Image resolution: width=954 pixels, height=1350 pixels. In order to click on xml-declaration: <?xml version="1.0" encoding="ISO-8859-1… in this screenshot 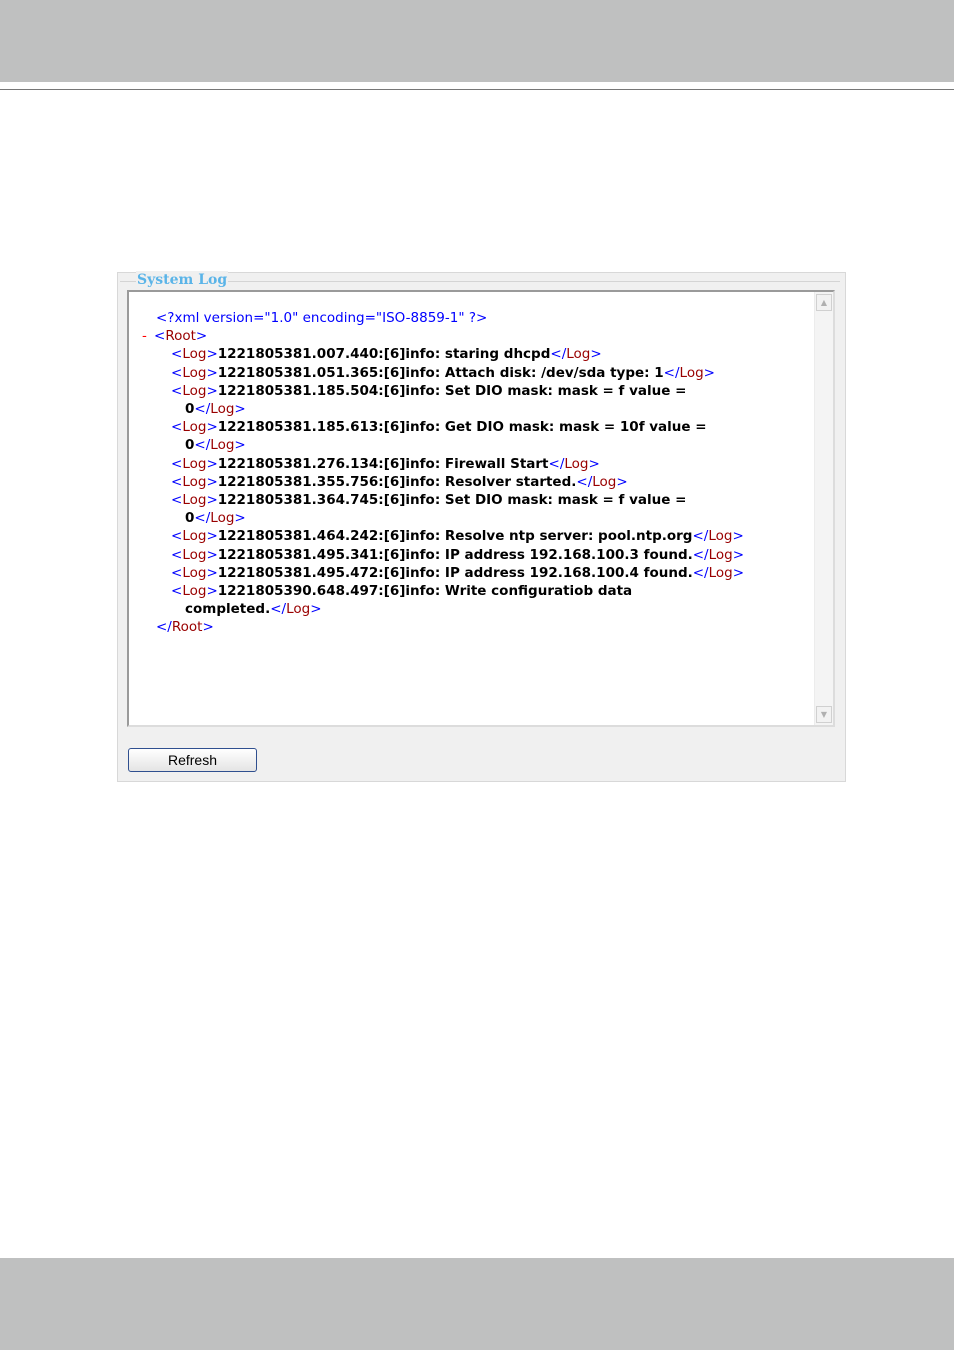, I will do `click(322, 318)`.